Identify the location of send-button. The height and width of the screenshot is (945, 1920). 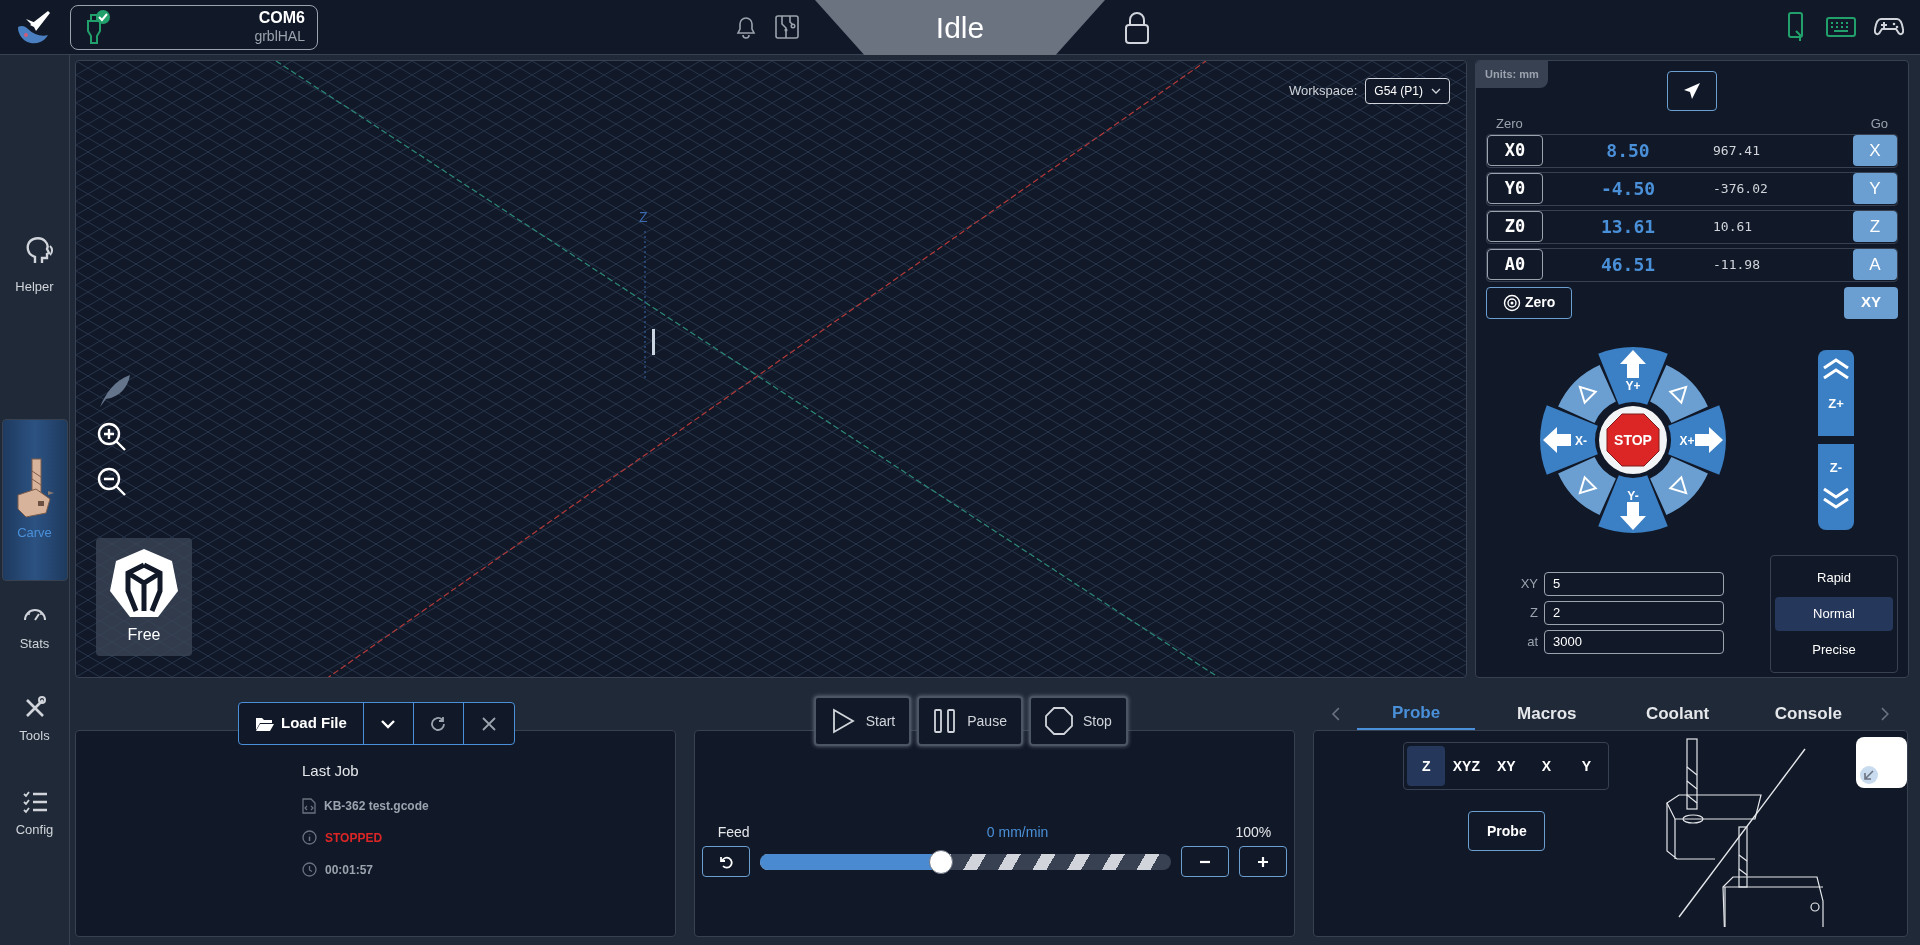
(1692, 91).